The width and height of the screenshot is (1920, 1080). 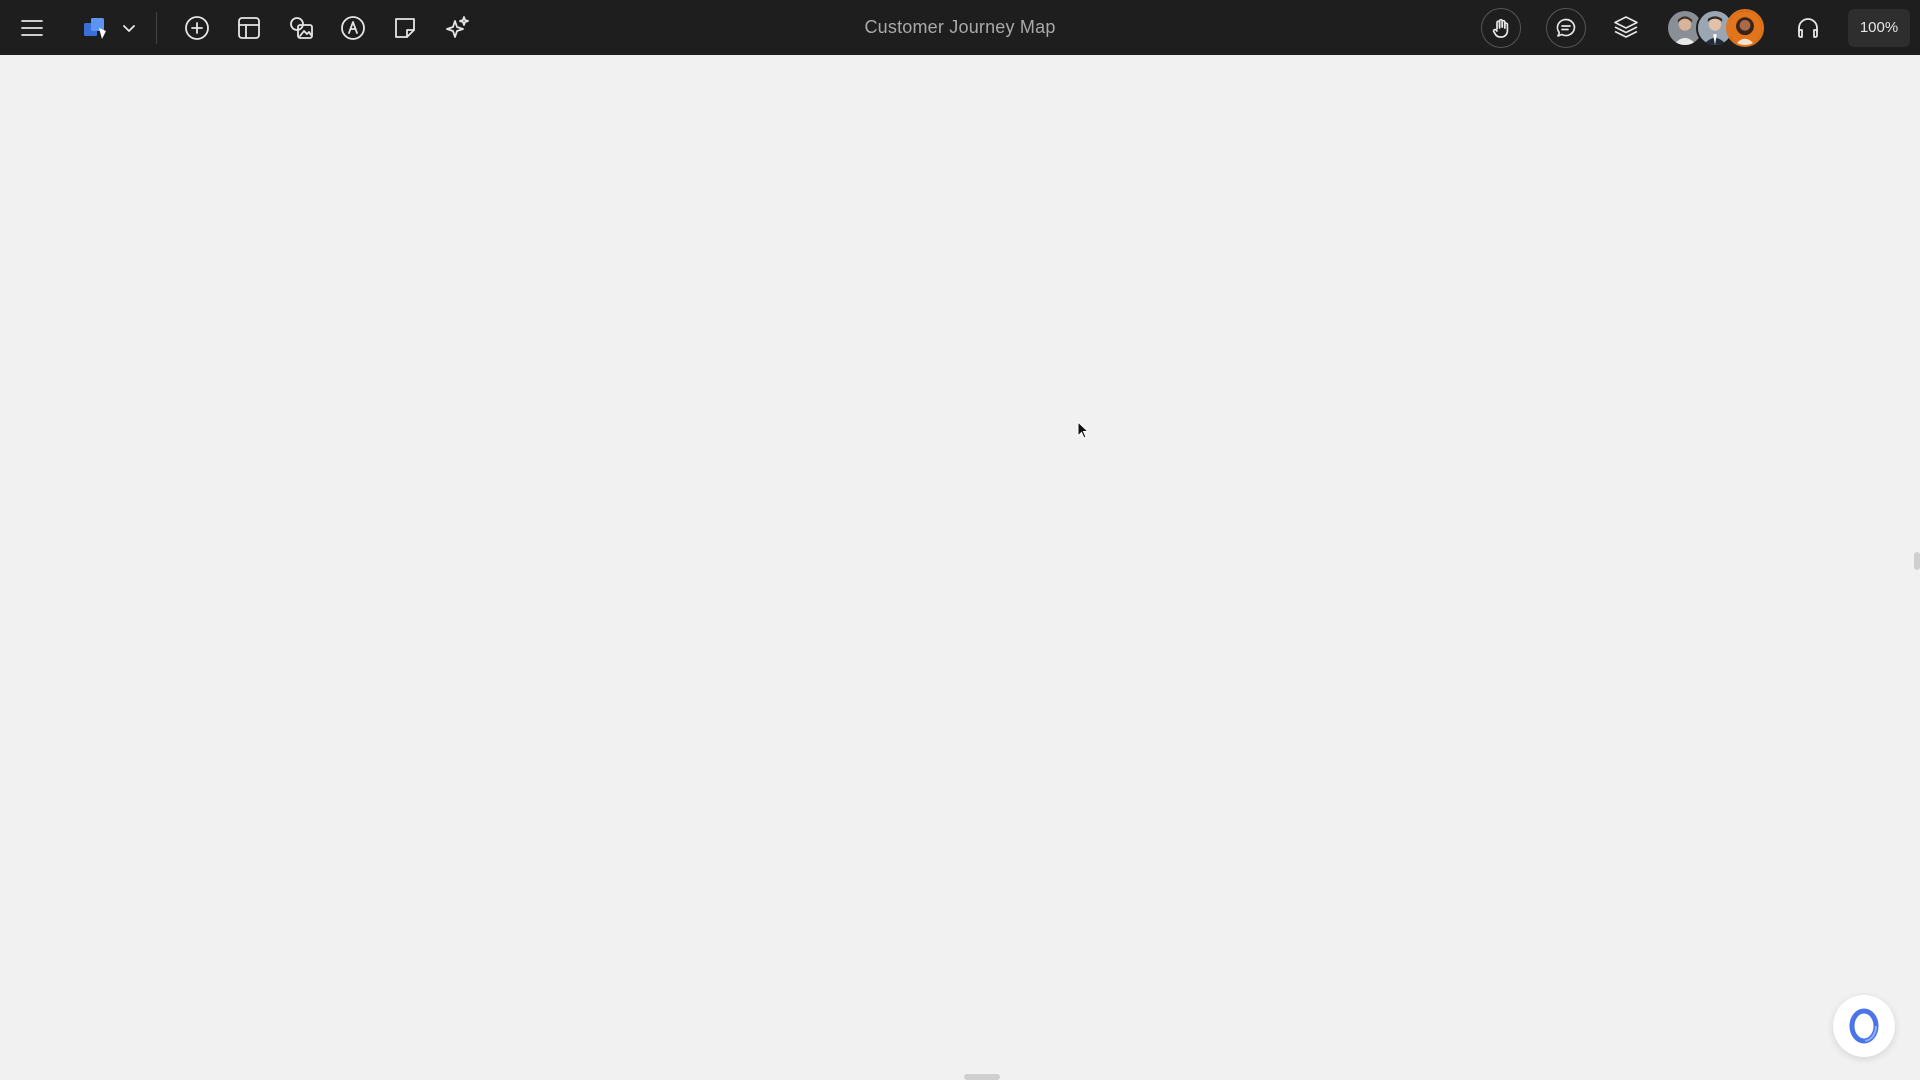 I want to click on vertical-scrollbar, so click(x=1917, y=561).